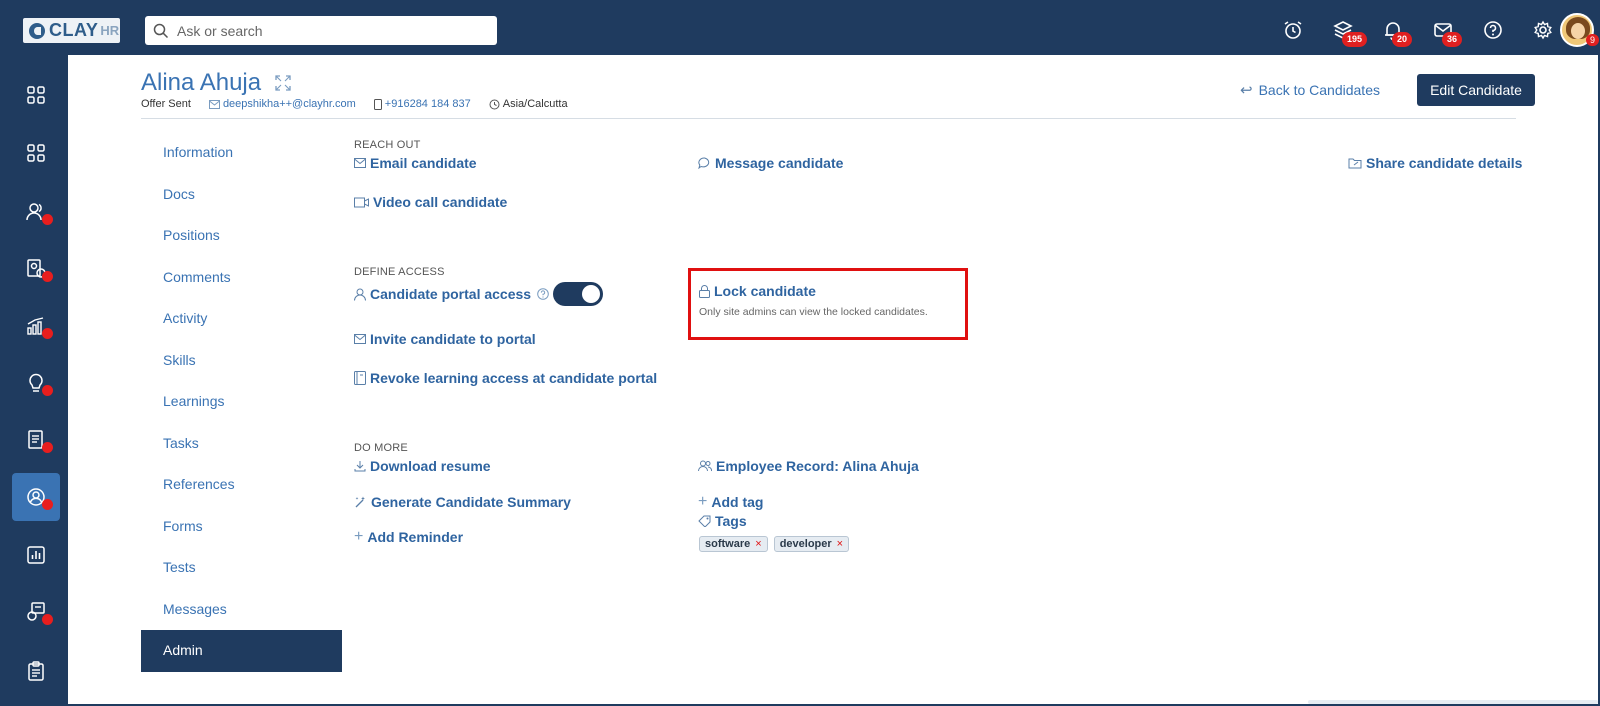 Image resolution: width=1600 pixels, height=706 pixels. I want to click on sidebar-documents, so click(36, 440).